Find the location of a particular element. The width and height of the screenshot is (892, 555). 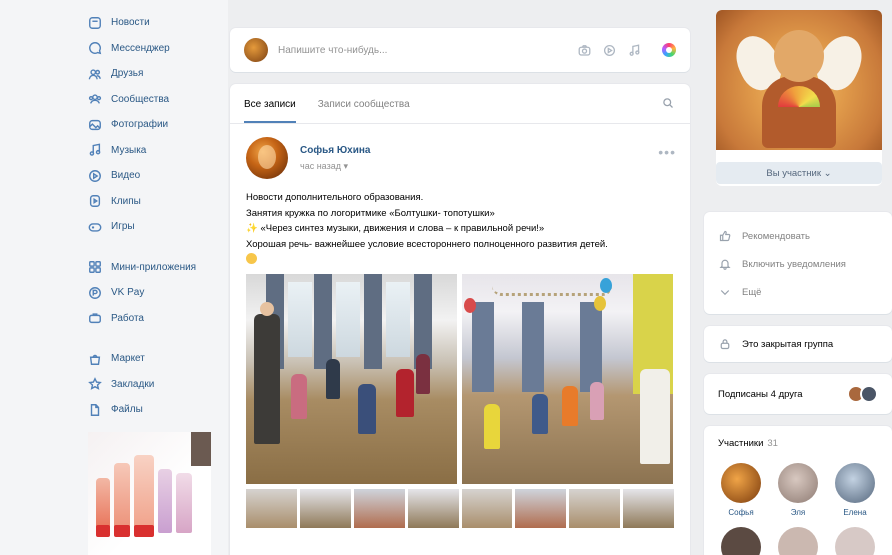

photos-icon is located at coordinates (95, 125).